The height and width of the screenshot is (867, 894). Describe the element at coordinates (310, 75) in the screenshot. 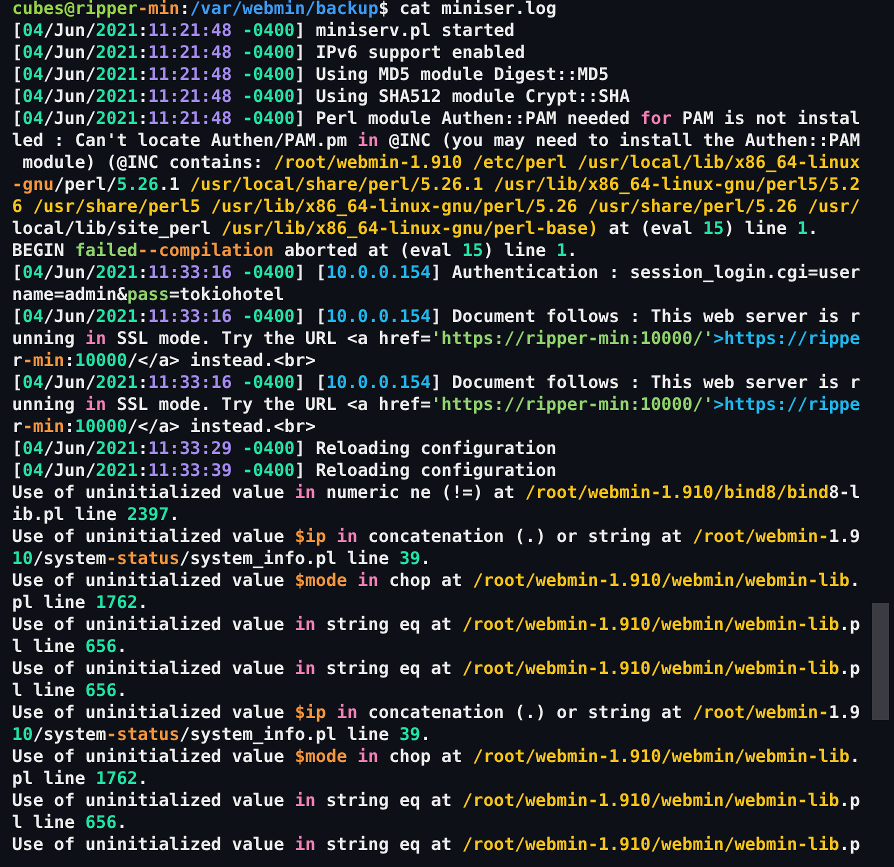

I see `terminal-line: [04/Jun/2021:11:21:48 -0400] Using MD5 module Digest::MD5` at that location.